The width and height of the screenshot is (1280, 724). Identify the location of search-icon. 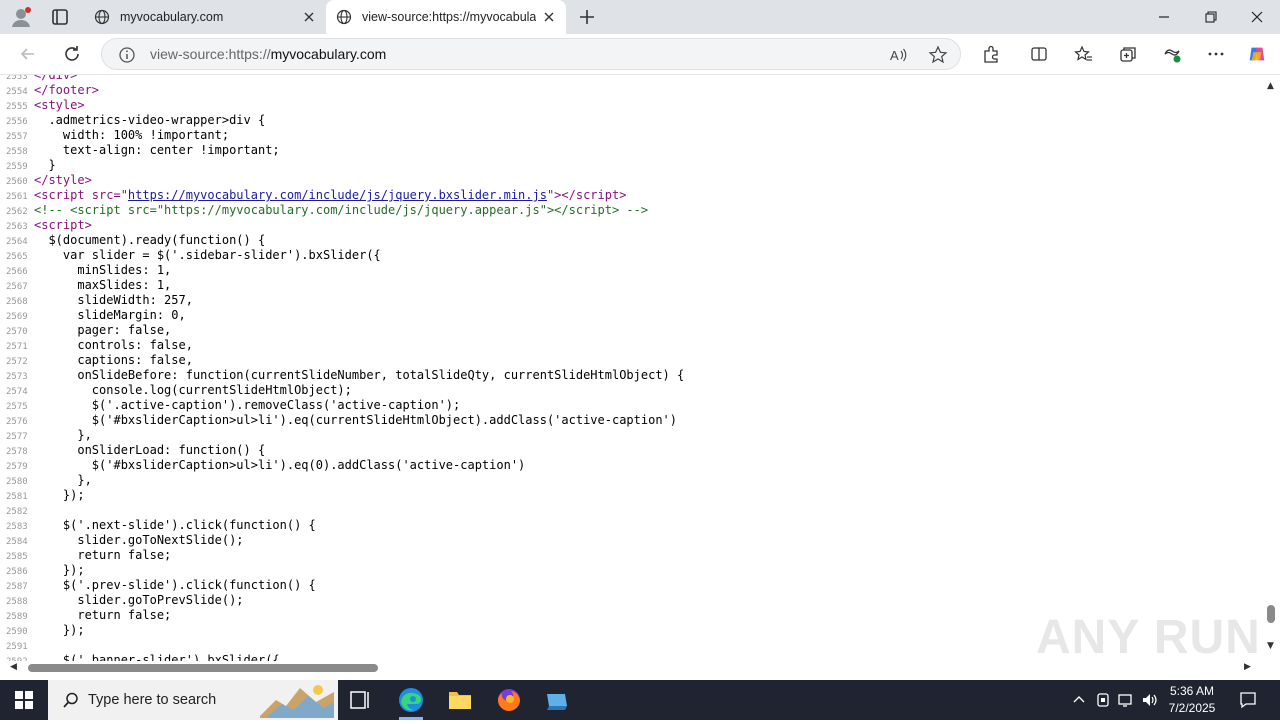
(70, 700).